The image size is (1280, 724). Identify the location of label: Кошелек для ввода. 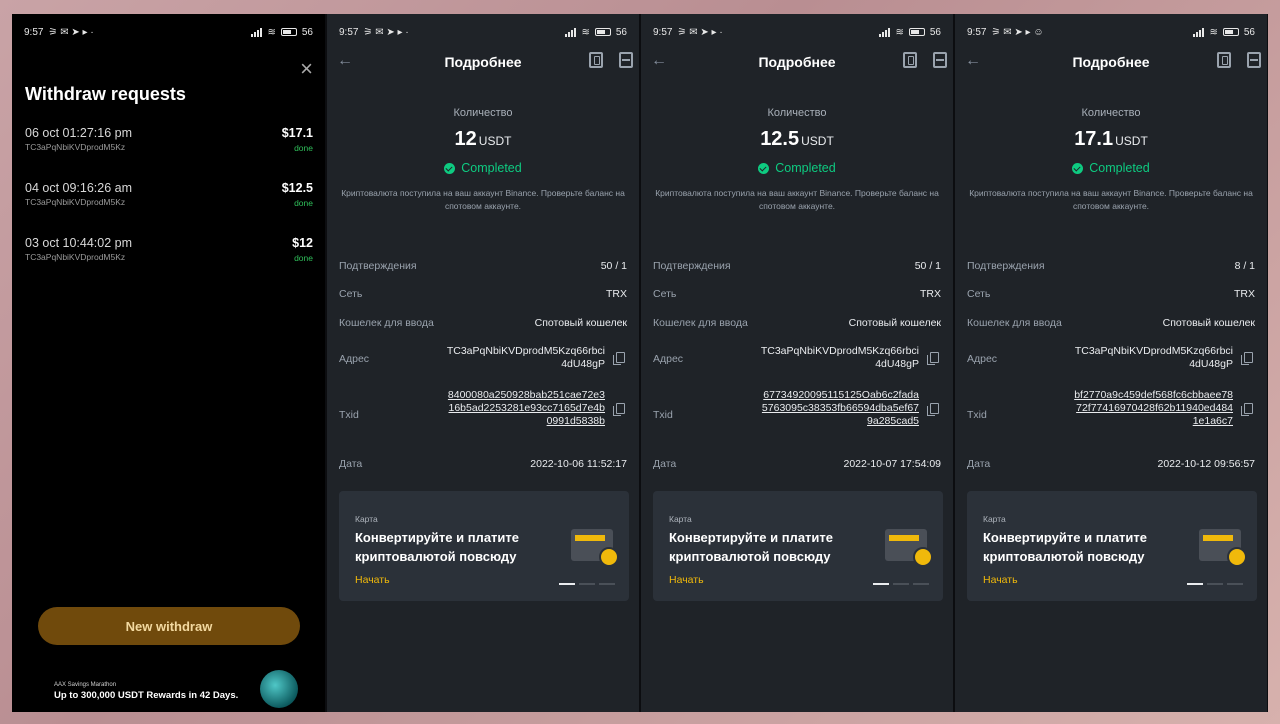
(386, 323).